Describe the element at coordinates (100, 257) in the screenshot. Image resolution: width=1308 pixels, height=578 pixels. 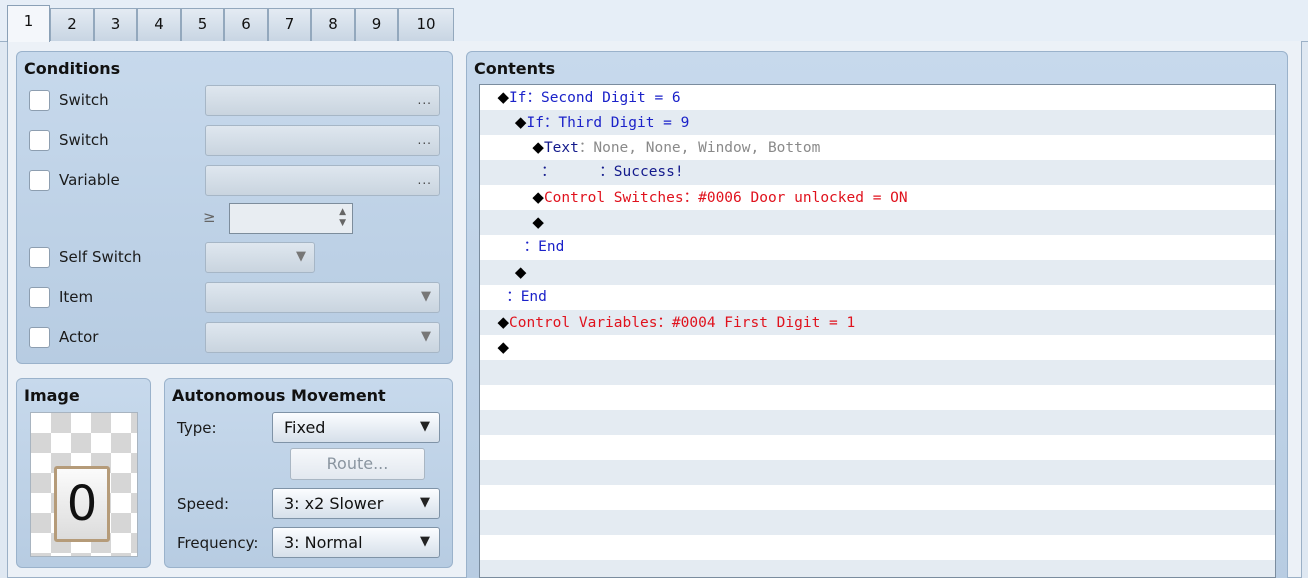
I see `self-switch-label: Self Switch` at that location.